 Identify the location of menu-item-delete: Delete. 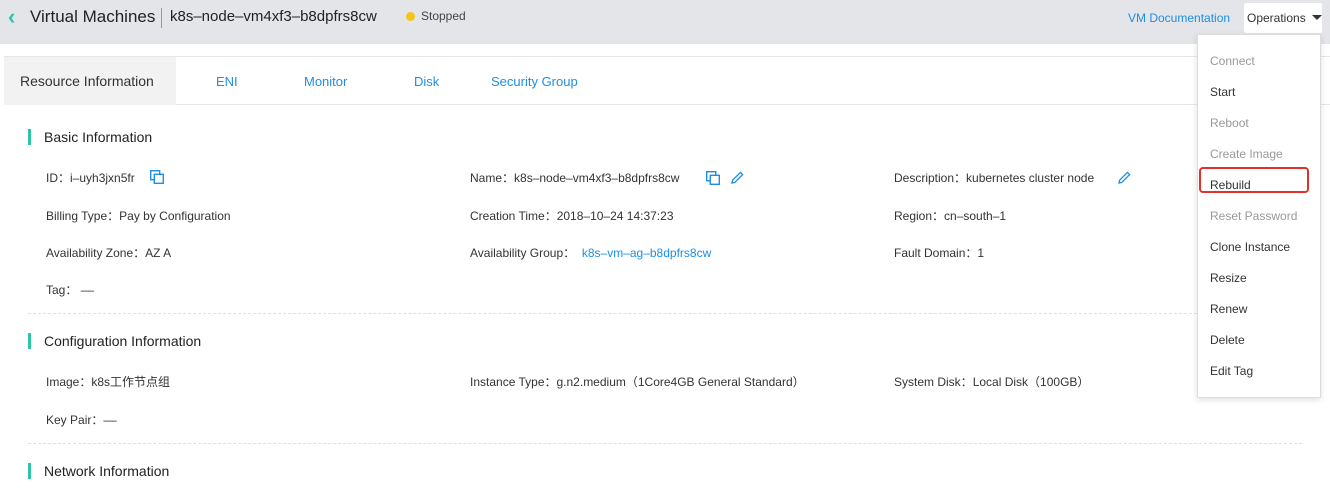
(1227, 340).